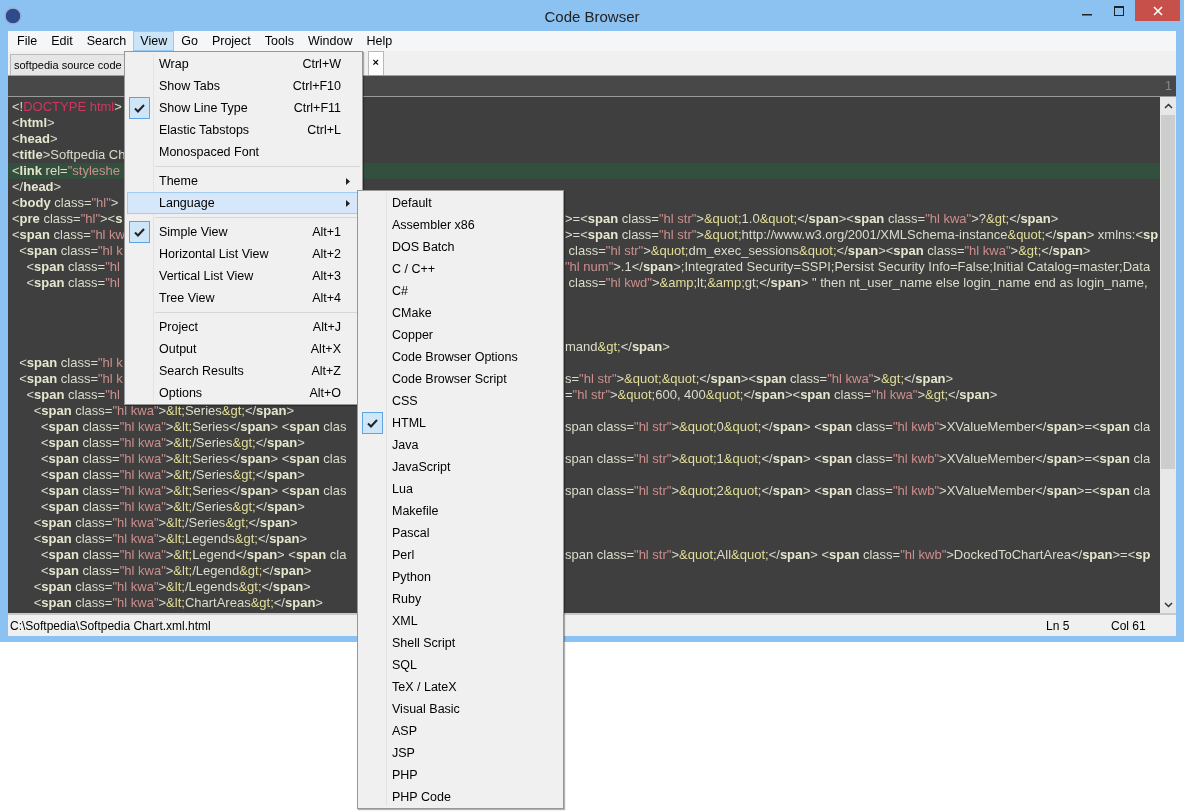  I want to click on menu-item: Vertical List View Alt+3, so click(243, 276).